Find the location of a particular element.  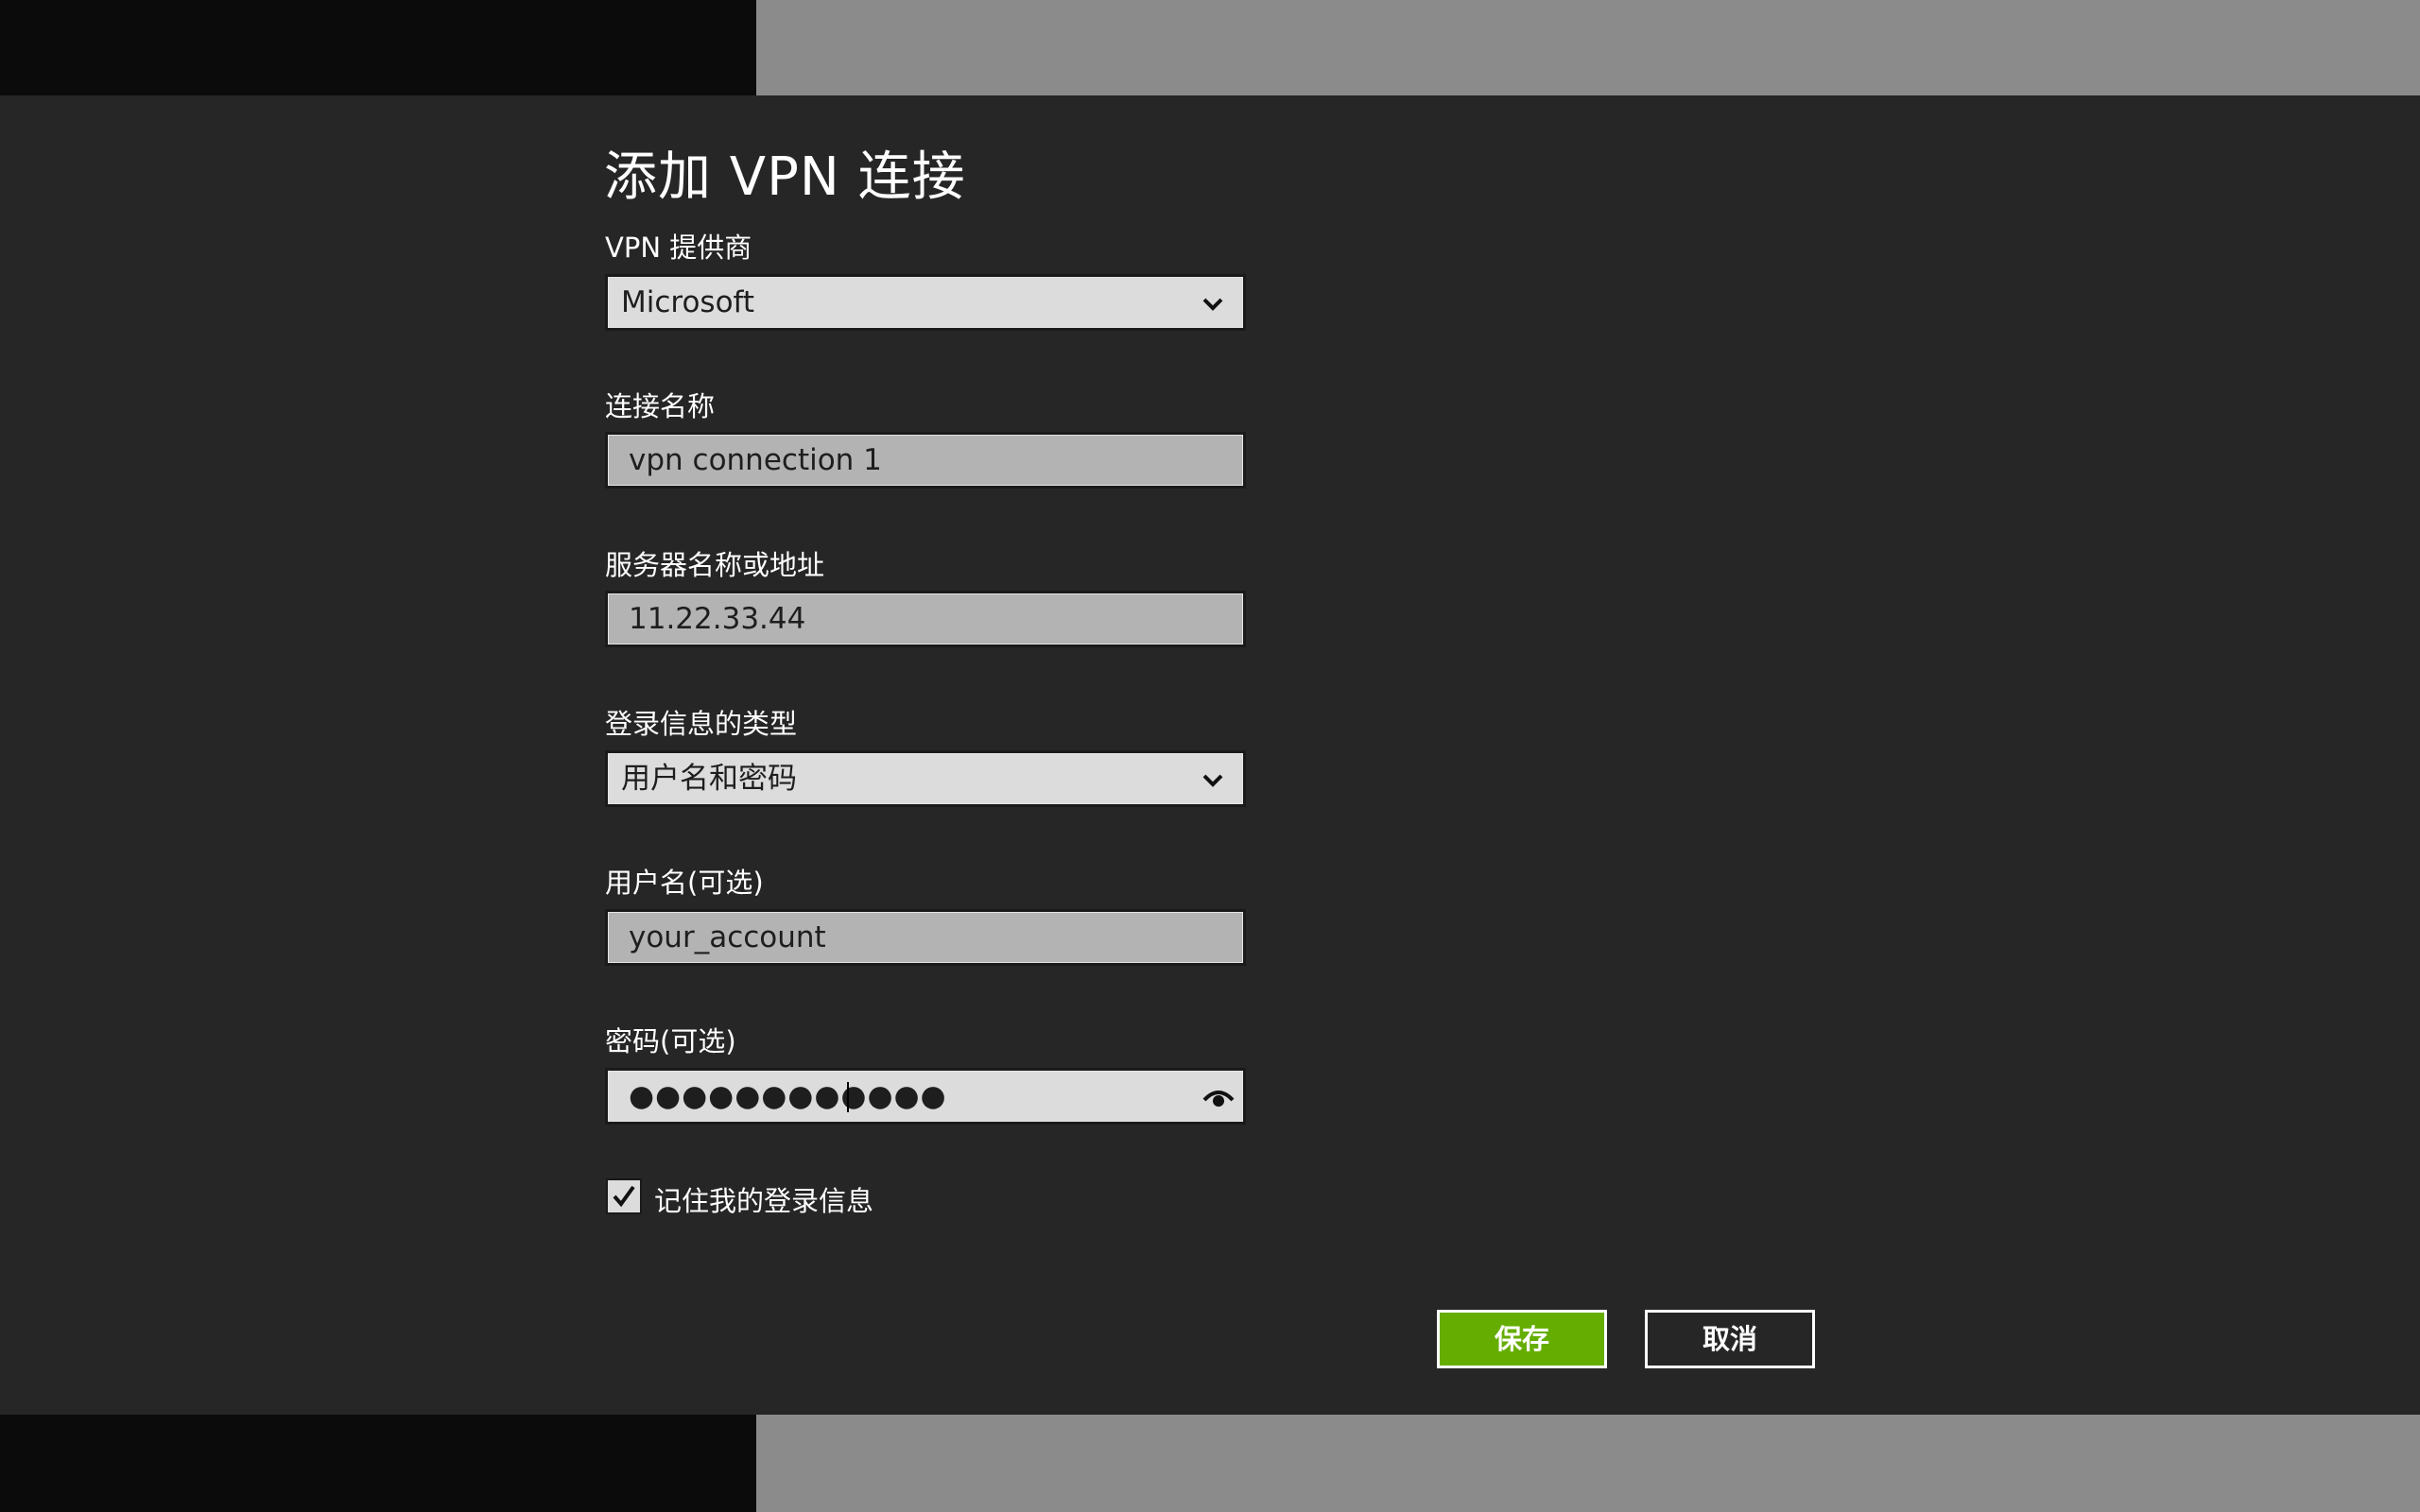

server-address-field: 11.22.33.44 is located at coordinates (925, 619).